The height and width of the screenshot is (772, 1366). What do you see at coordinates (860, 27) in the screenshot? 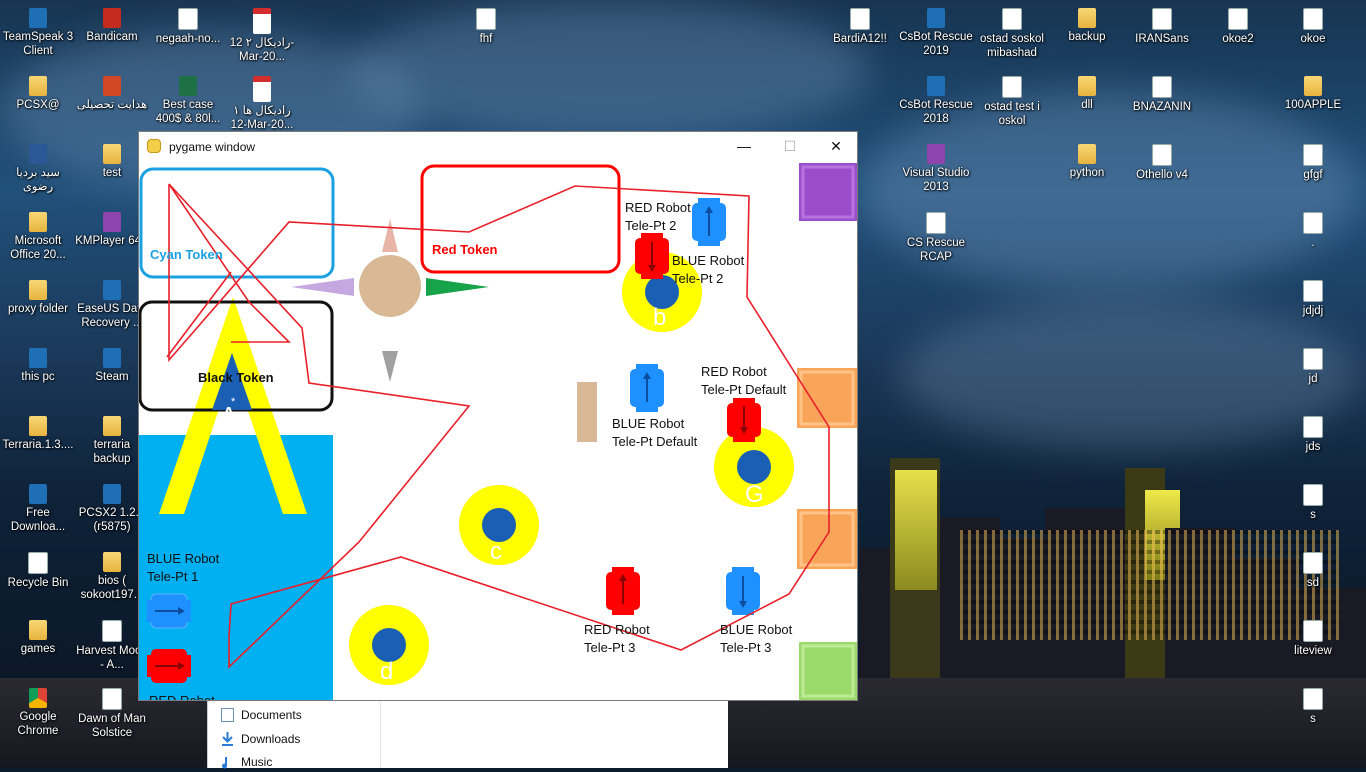
I see `desktop-icon: BardiA12!!` at bounding box center [860, 27].